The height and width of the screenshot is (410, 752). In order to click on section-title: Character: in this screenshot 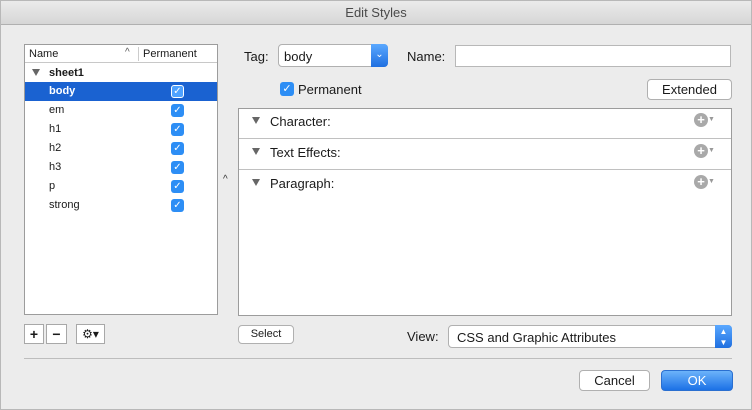, I will do `click(300, 121)`.